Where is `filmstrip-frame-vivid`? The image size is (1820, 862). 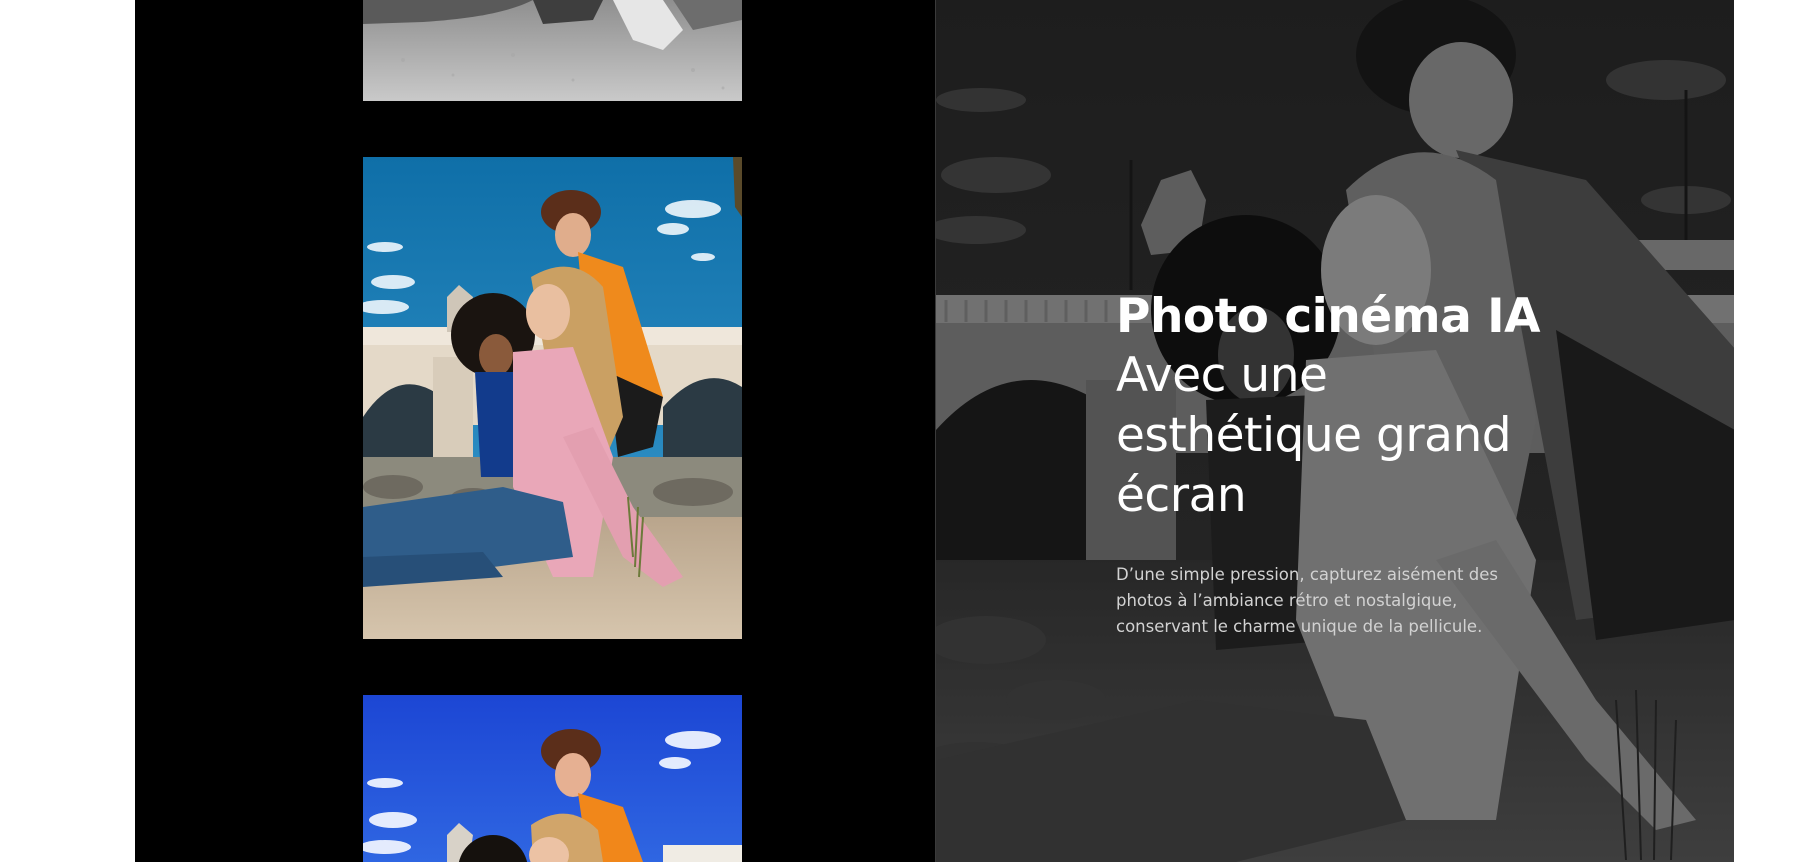
filmstrip-frame-vivid is located at coordinates (552, 778).